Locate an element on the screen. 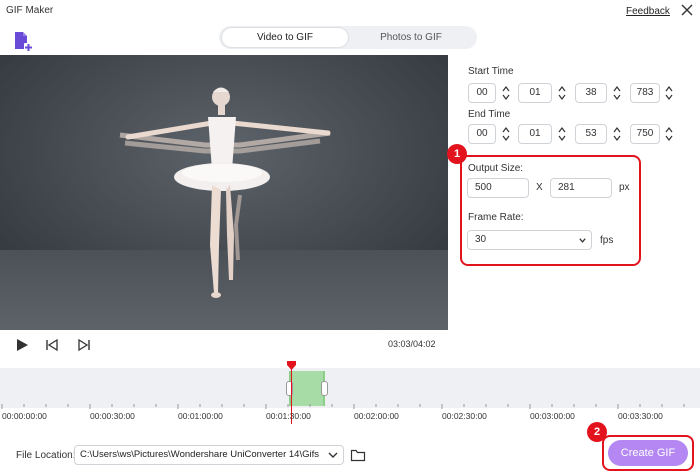  add-file-icon is located at coordinates (23, 41).